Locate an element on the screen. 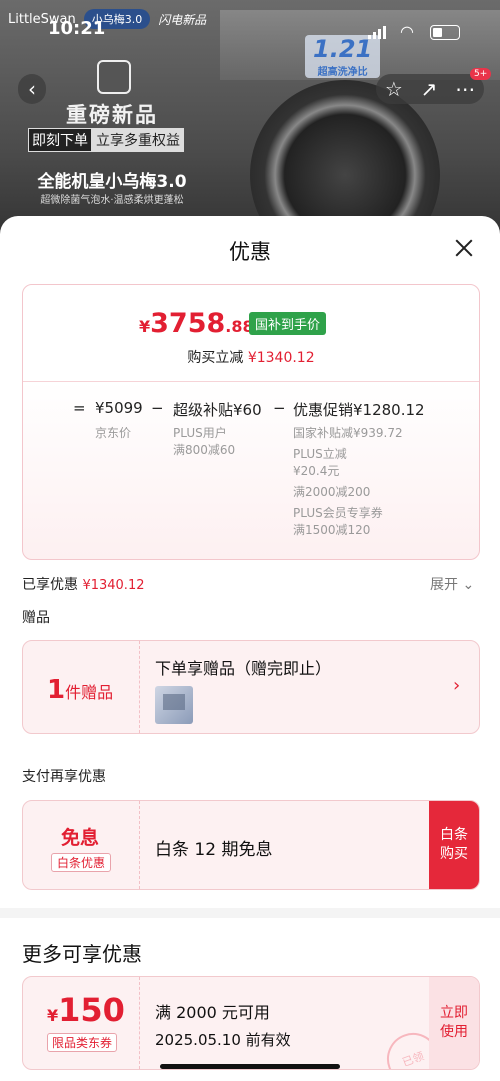 Image resolution: width=500 pixels, height=1081 pixels. ad-tag-benefits: 立享多重权益 is located at coordinates (138, 140).